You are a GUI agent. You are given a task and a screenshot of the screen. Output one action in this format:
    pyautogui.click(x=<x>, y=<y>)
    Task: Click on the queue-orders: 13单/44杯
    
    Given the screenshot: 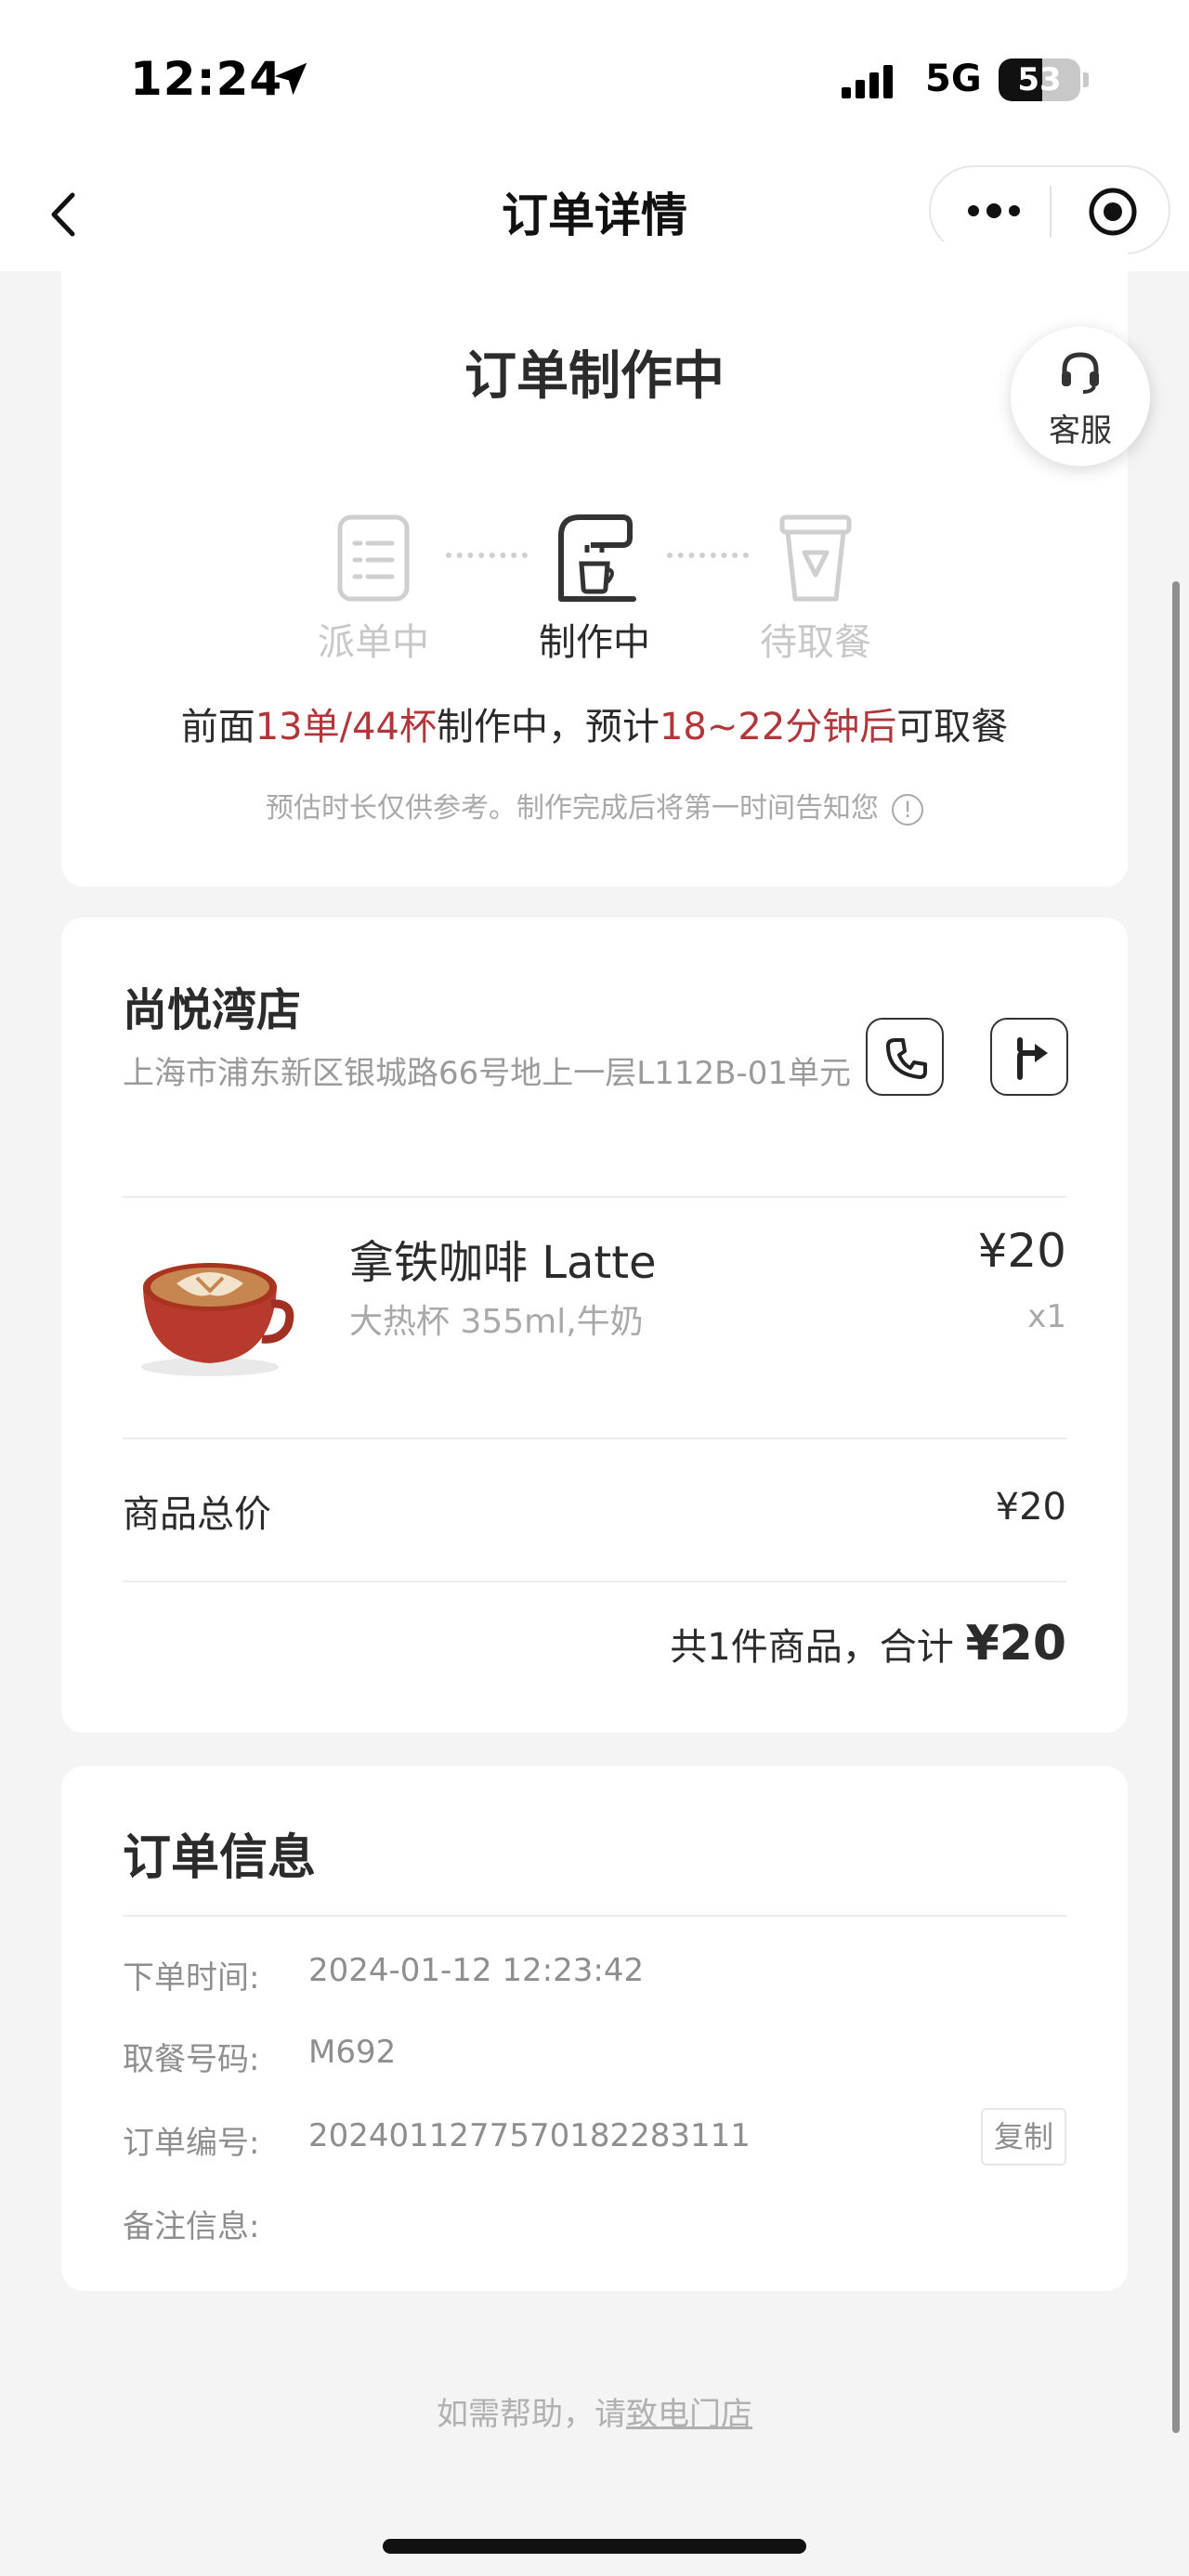 What is the action you would take?
    pyautogui.click(x=346, y=727)
    